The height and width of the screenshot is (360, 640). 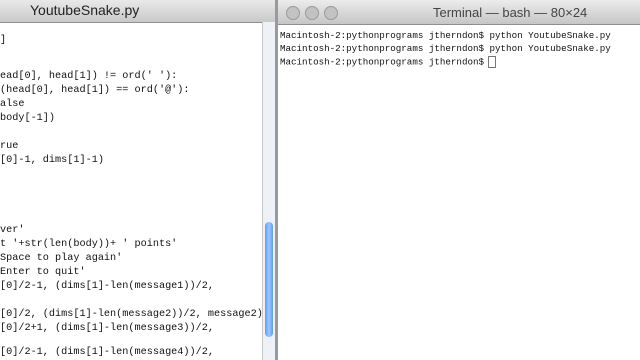 I want to click on code-line: [0]-1, dims[1]-1), so click(x=52, y=160).